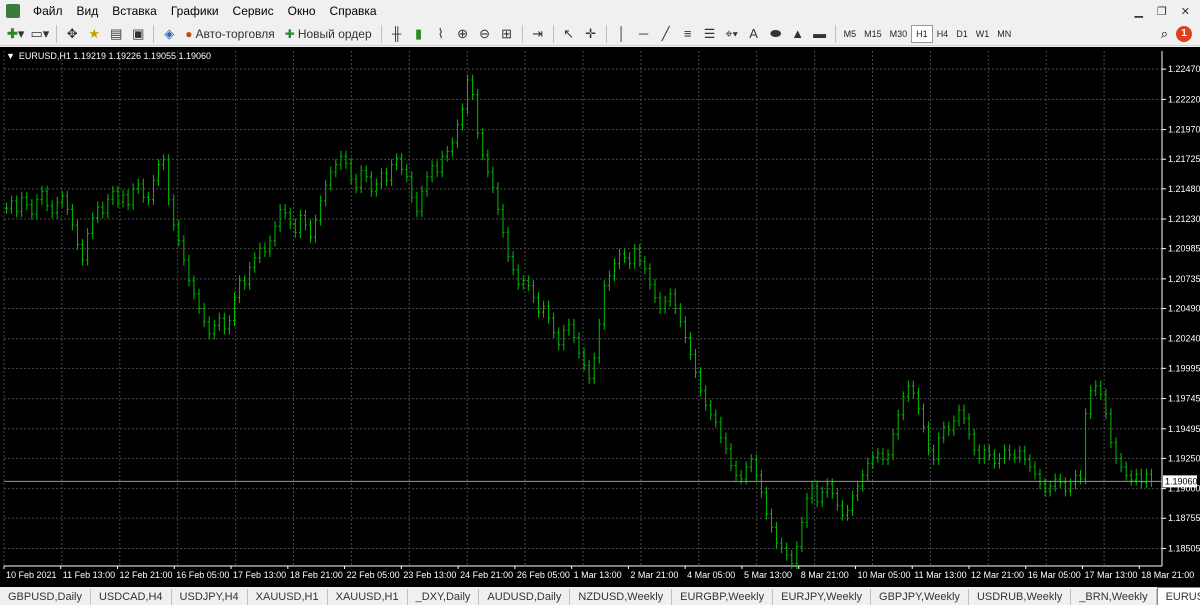  What do you see at coordinates (1020, 597) in the screenshot?
I see `tab-usdrub-weekly: USDRUB,Weekly` at bounding box center [1020, 597].